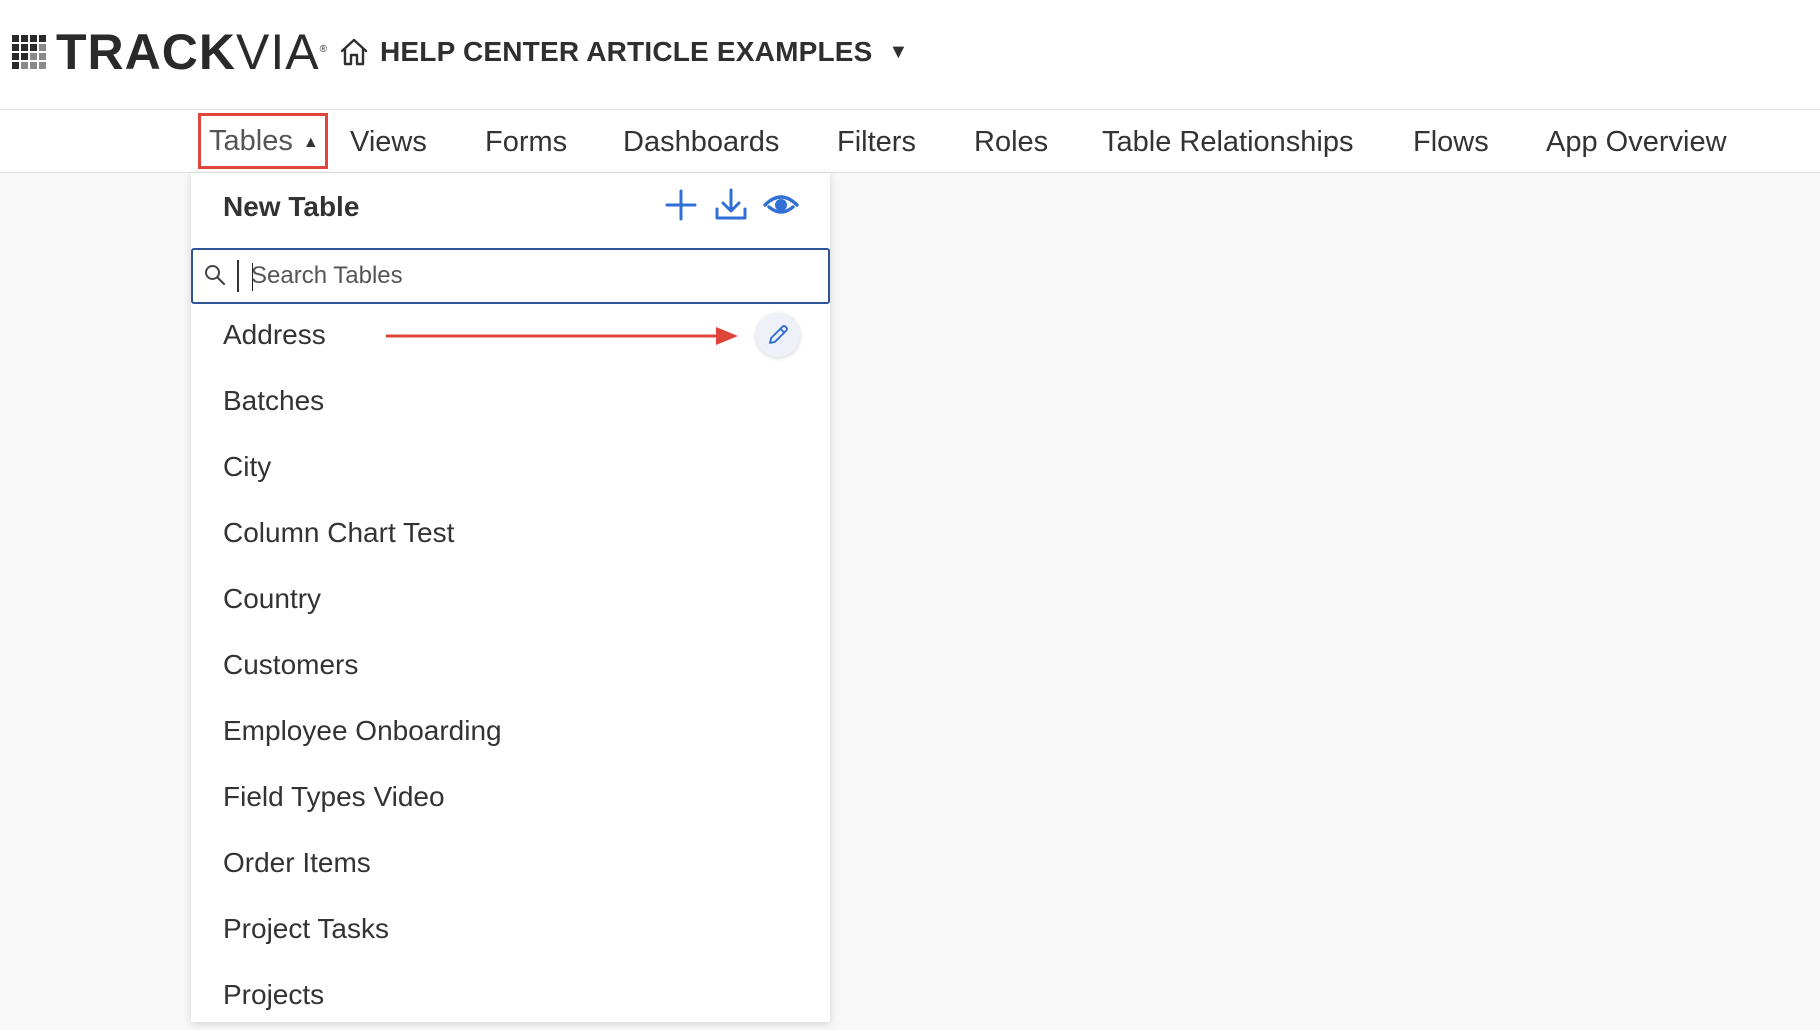  I want to click on table-item-city: City, so click(510, 469).